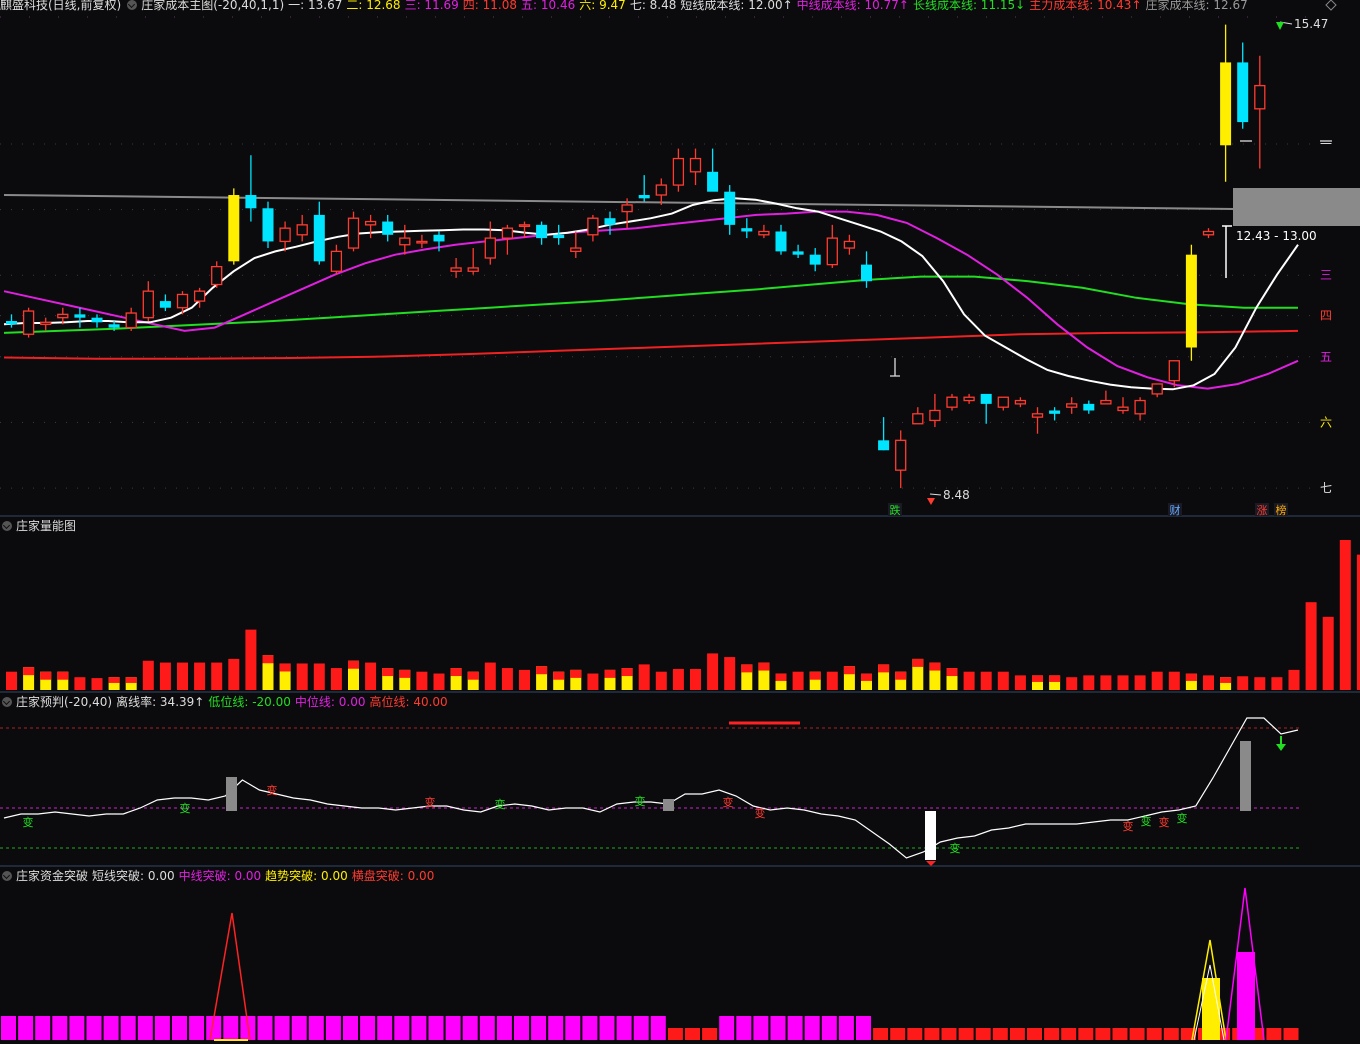 This screenshot has height=1044, width=1360. I want to click on volume-panel-header: 庄家量能图, so click(40, 526).